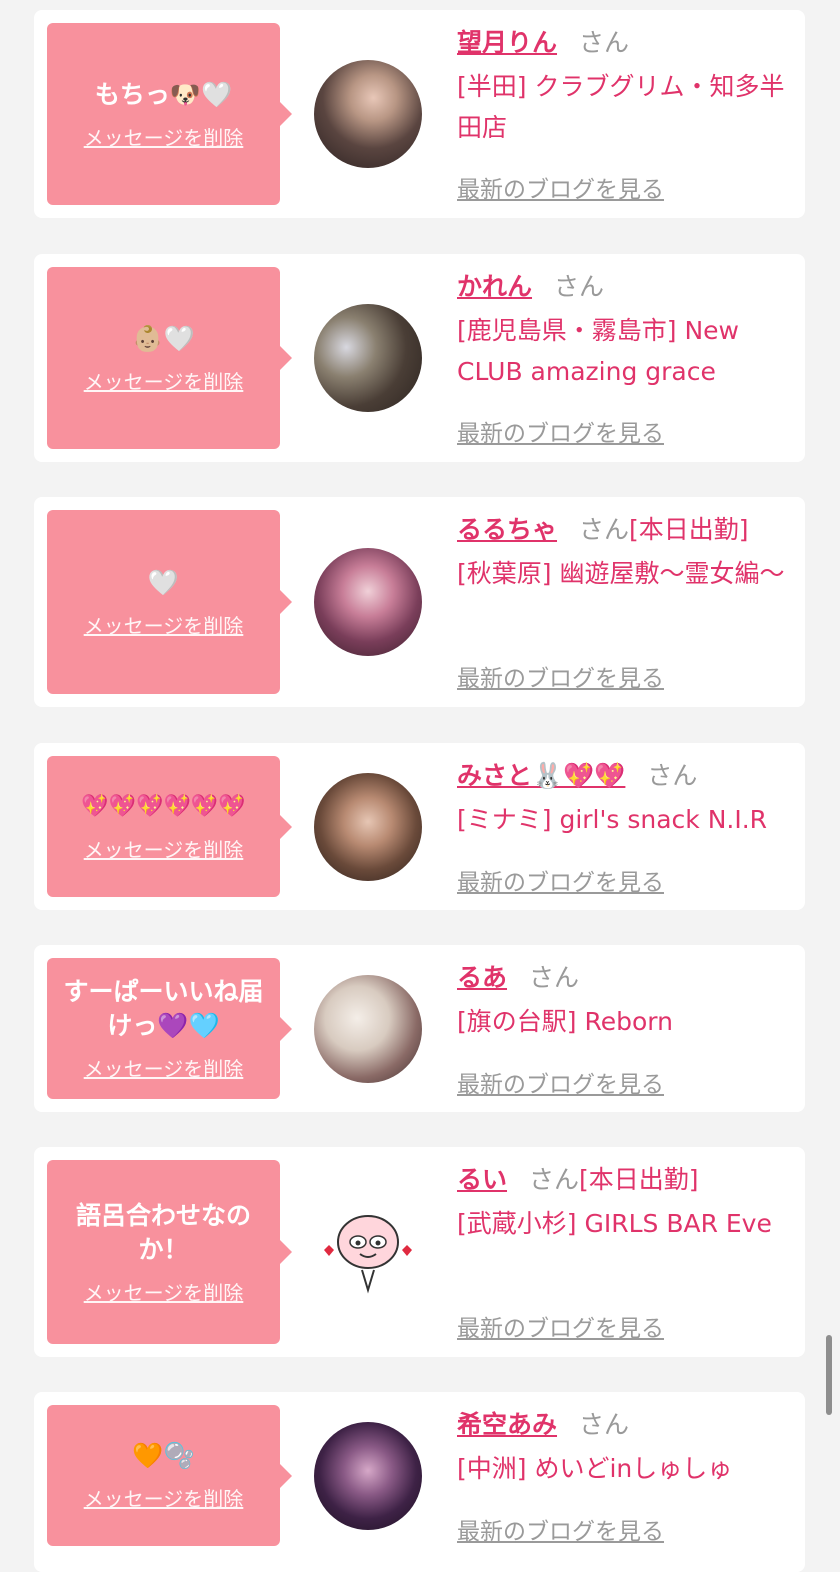 The width and height of the screenshot is (840, 1572). I want to click on shop-name: [ミナミ] girl's snack N.I.R, so click(612, 819).